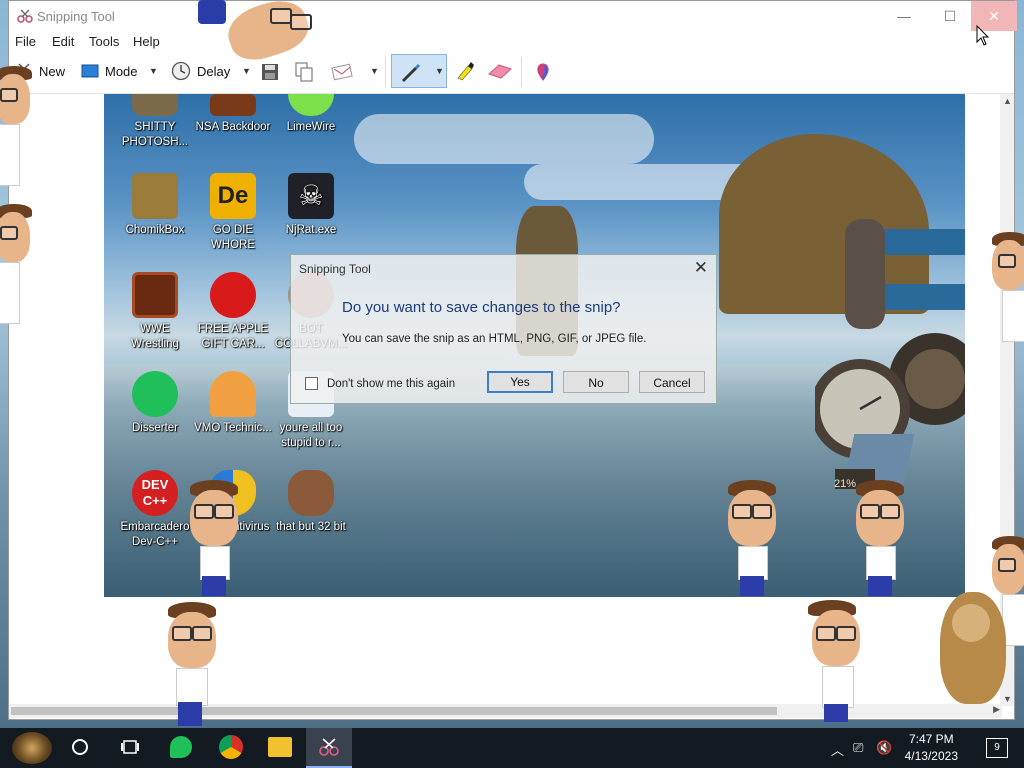 The width and height of the screenshot is (1024, 768). I want to click on desktop-icon-label: LimeWire, so click(311, 127).